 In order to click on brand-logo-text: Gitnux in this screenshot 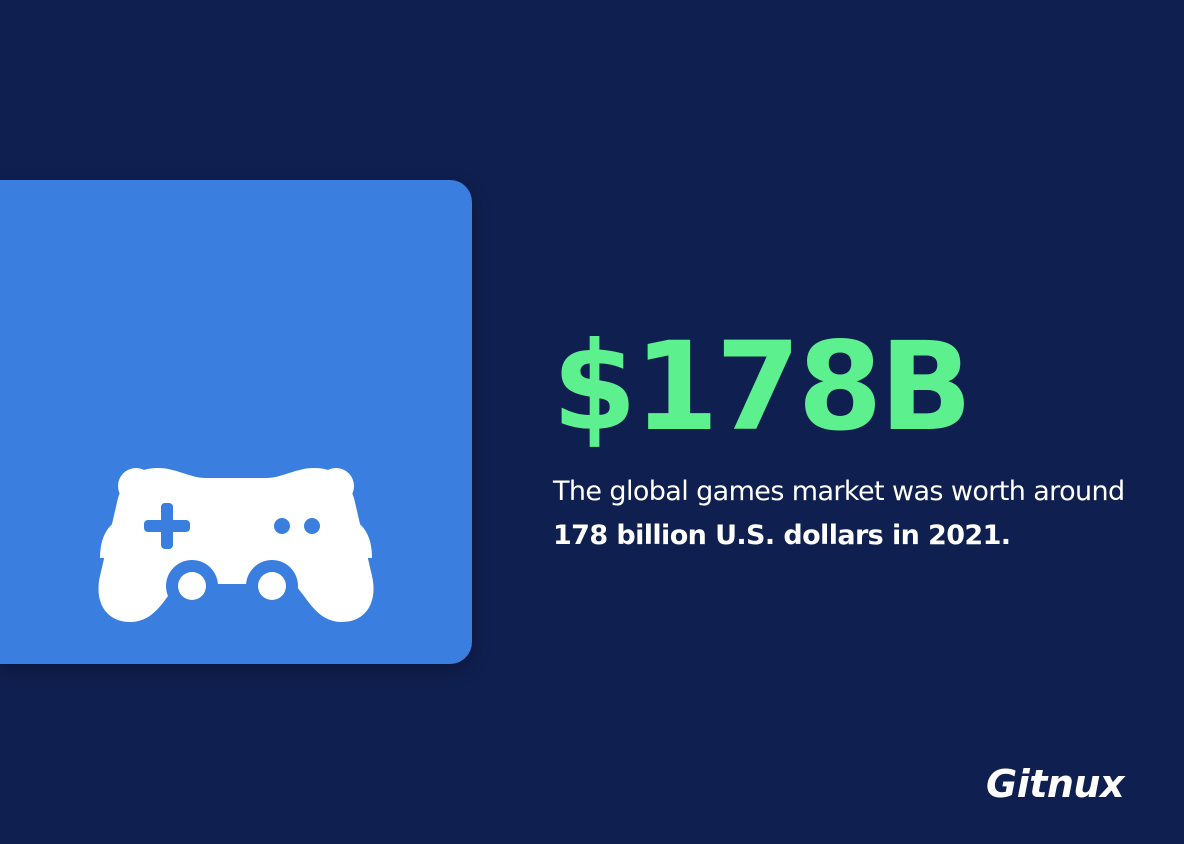, I will do `click(1055, 784)`.